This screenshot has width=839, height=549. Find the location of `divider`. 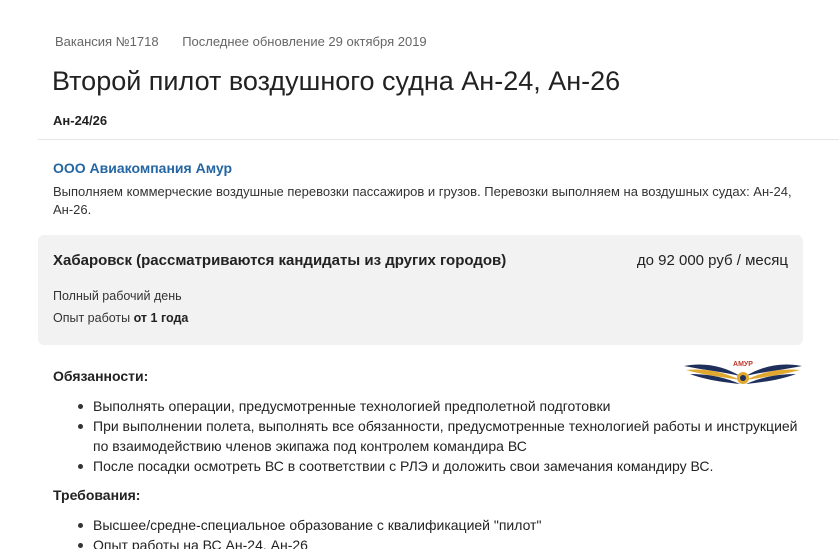

divider is located at coordinates (438, 139).